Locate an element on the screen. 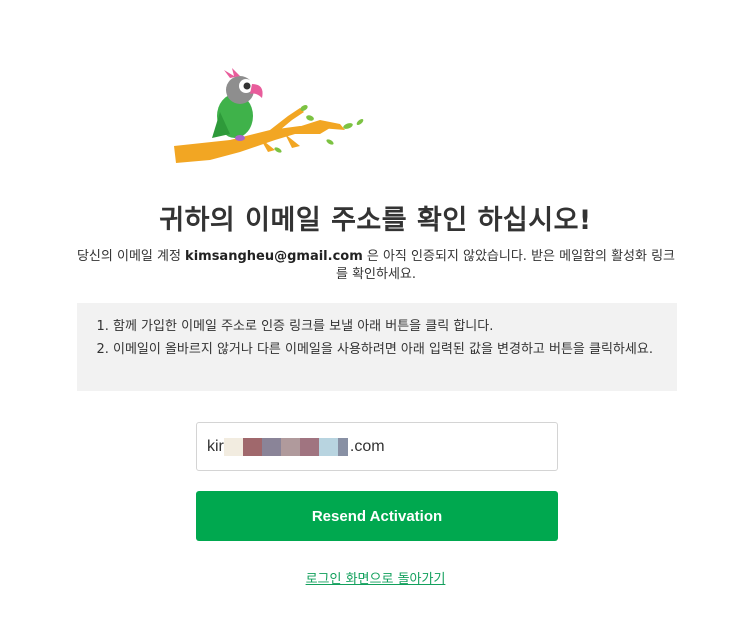 This screenshot has width=751, height=623. intro-text-before: 당신의 이메일 계정 is located at coordinates (131, 256).